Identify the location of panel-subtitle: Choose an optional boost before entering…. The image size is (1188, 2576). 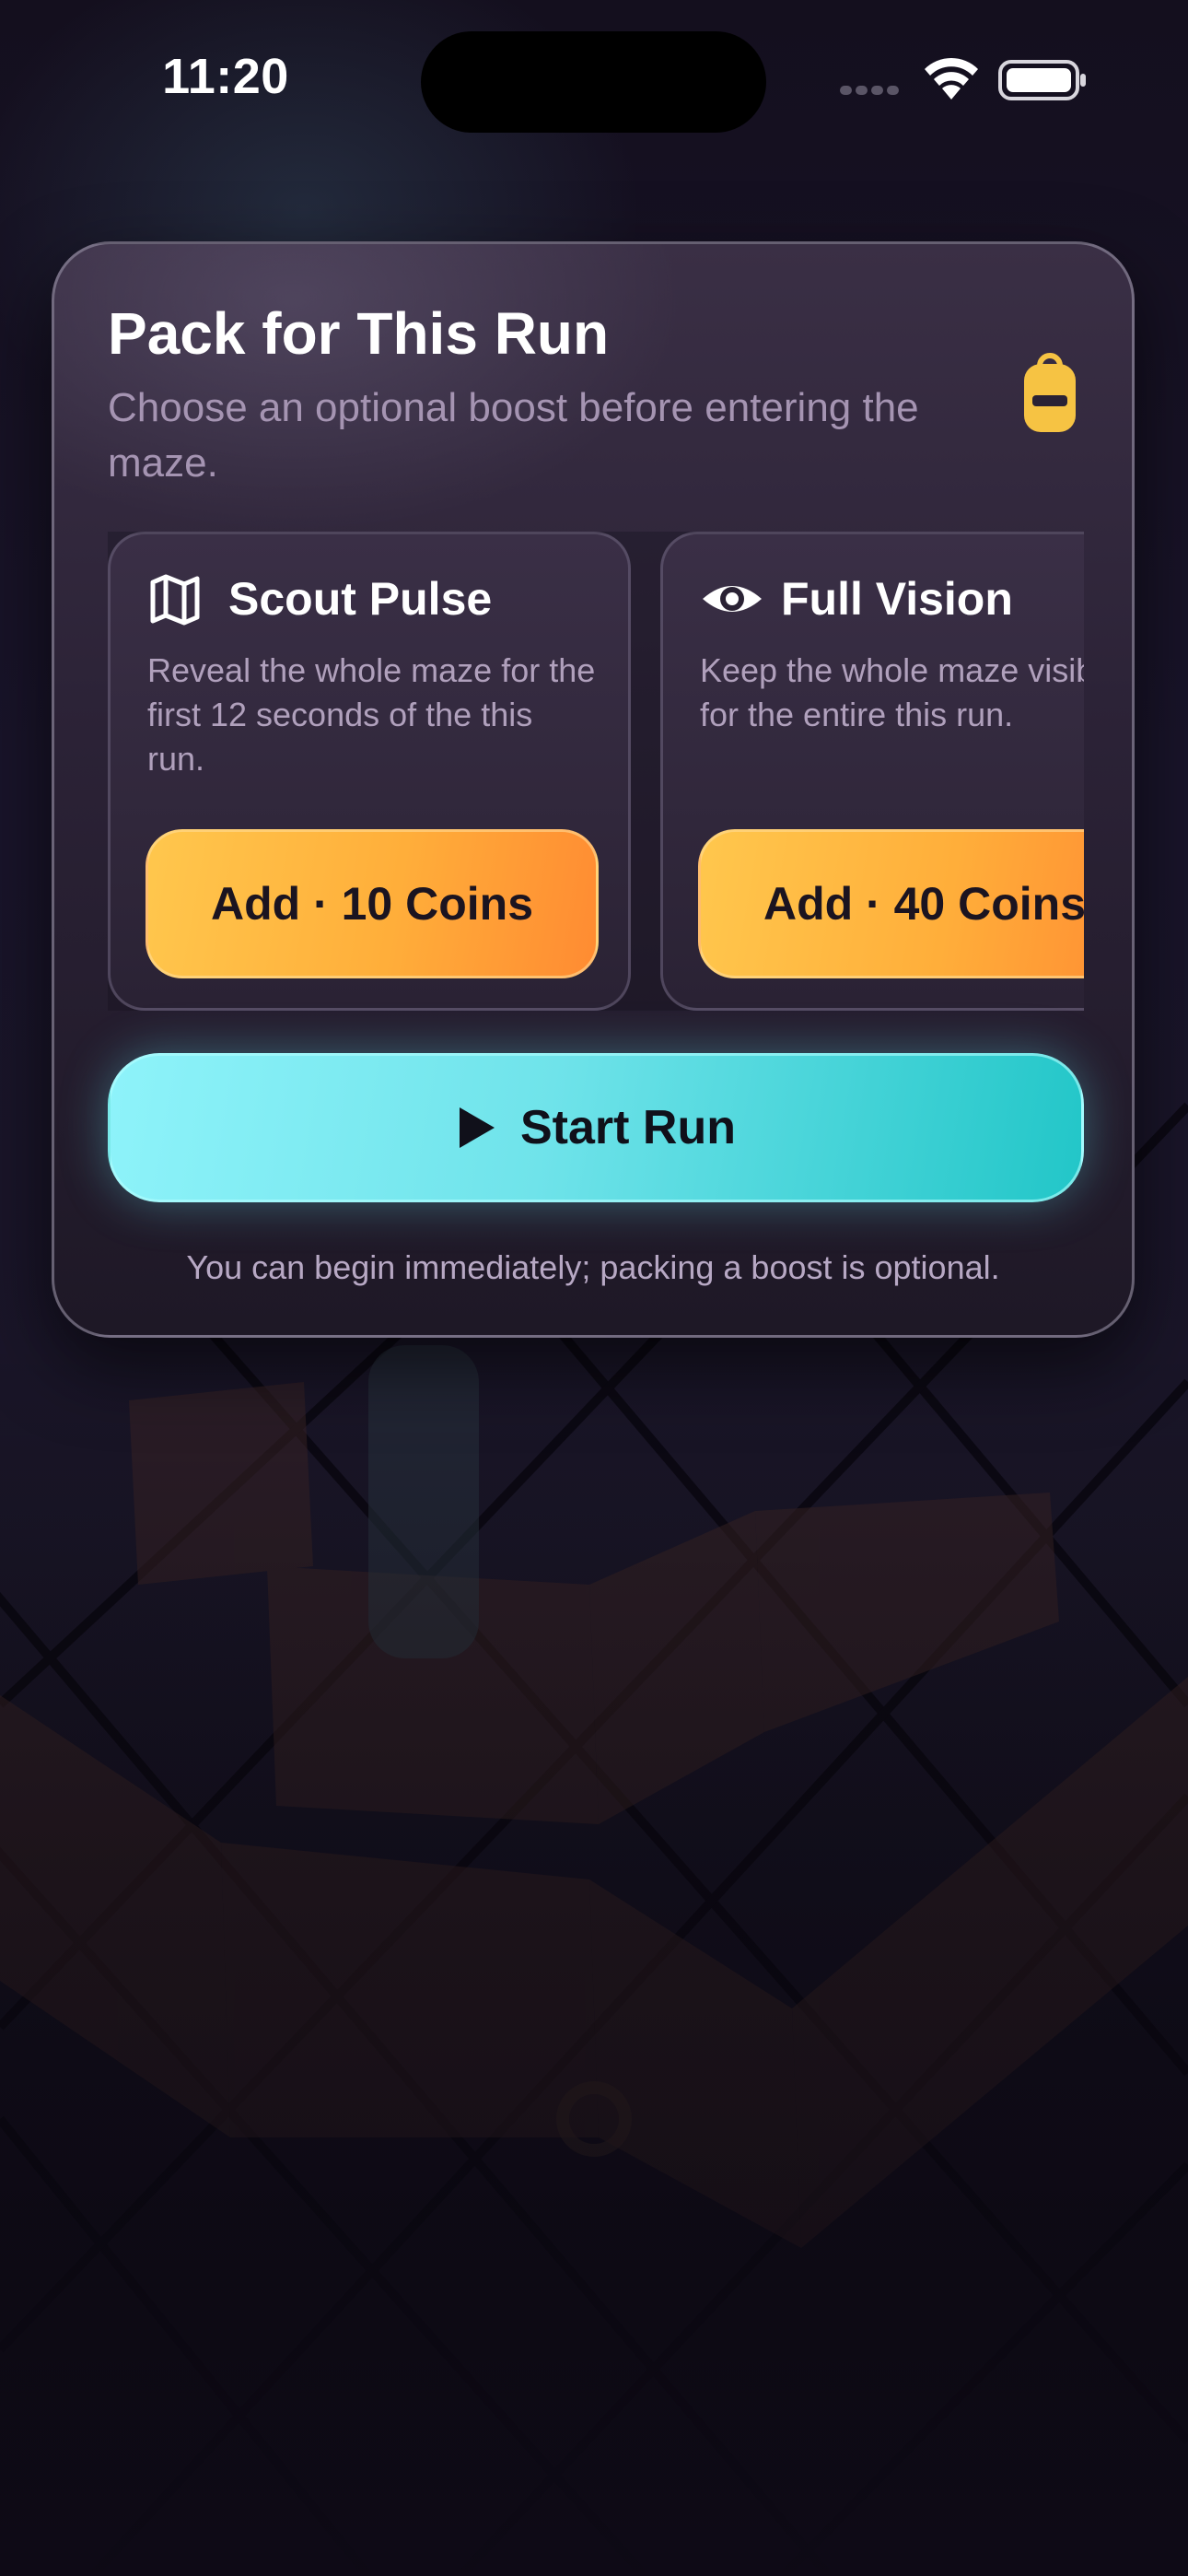
(513, 435).